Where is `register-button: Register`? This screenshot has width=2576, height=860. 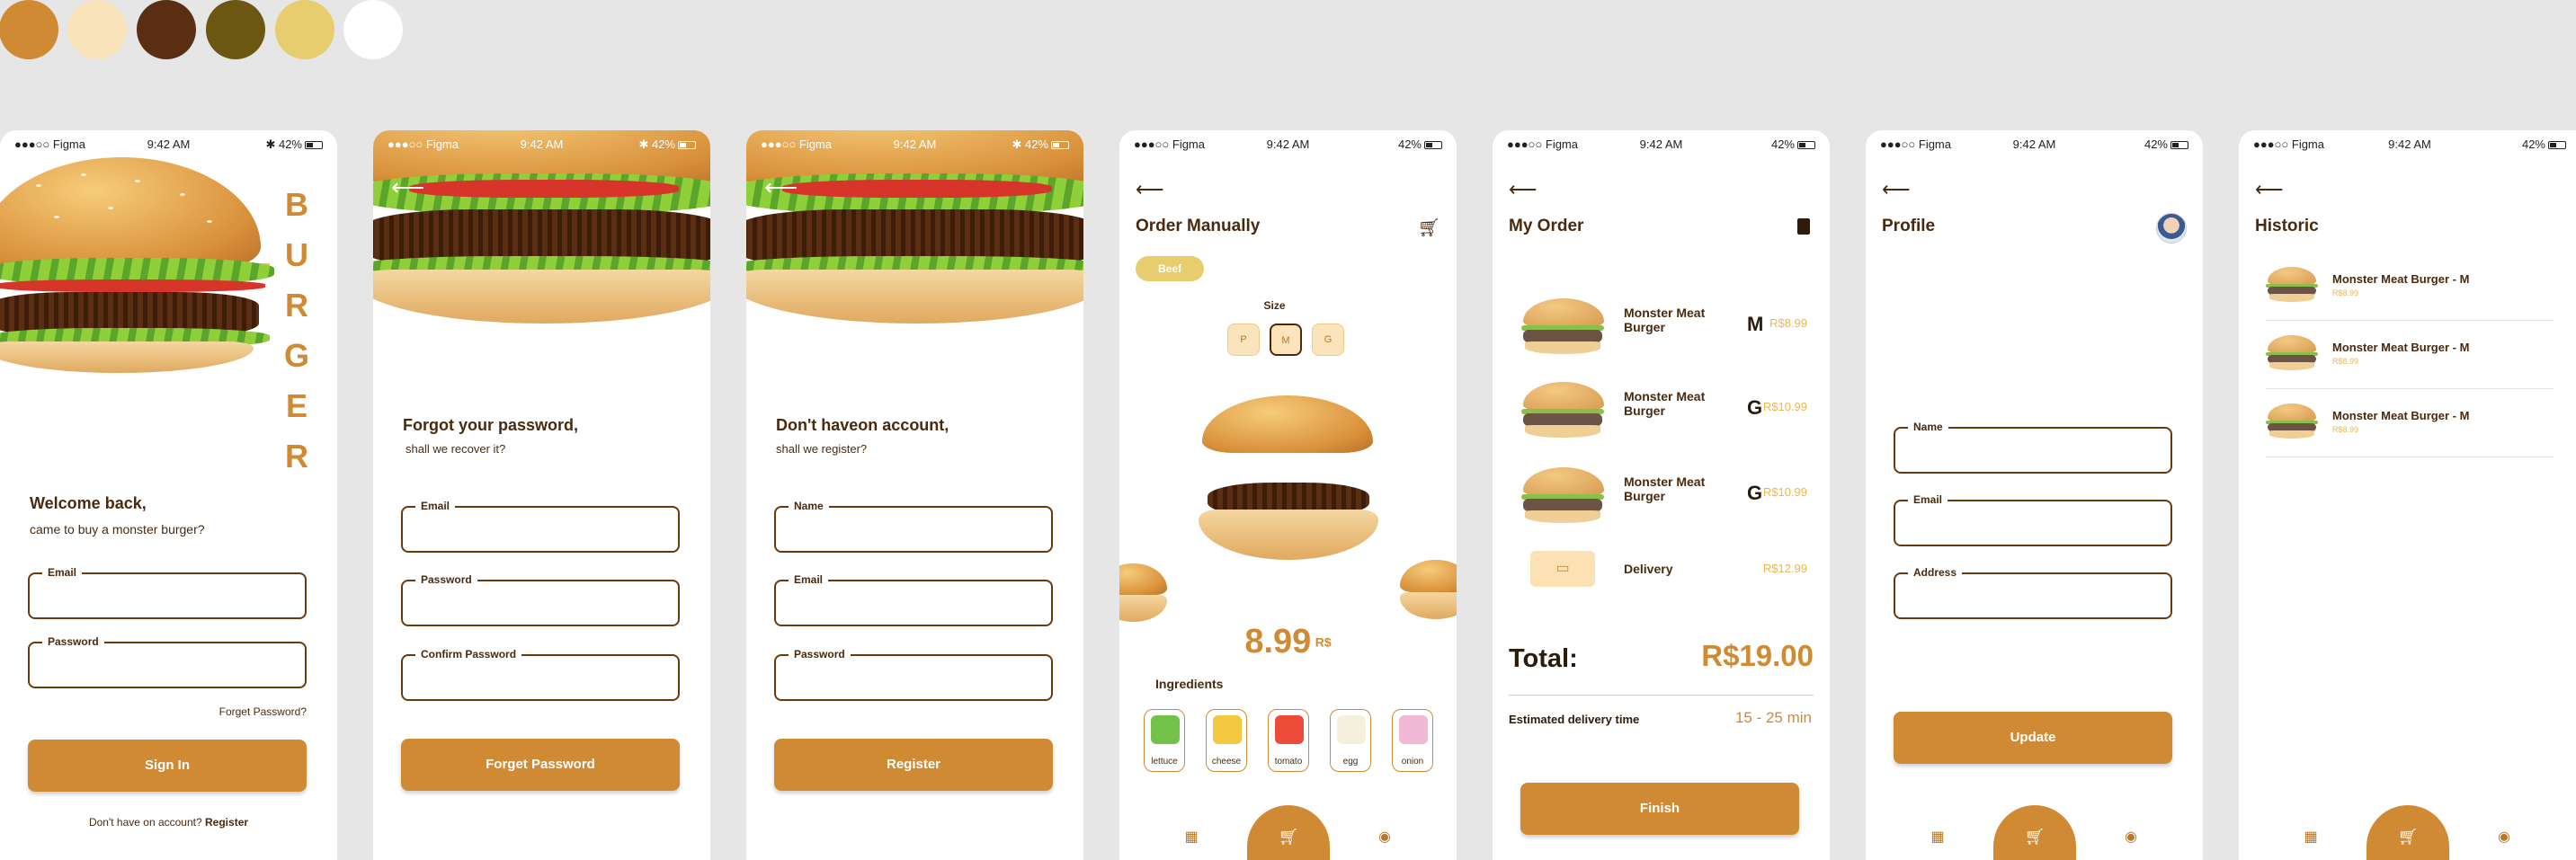 register-button: Register is located at coordinates (914, 765).